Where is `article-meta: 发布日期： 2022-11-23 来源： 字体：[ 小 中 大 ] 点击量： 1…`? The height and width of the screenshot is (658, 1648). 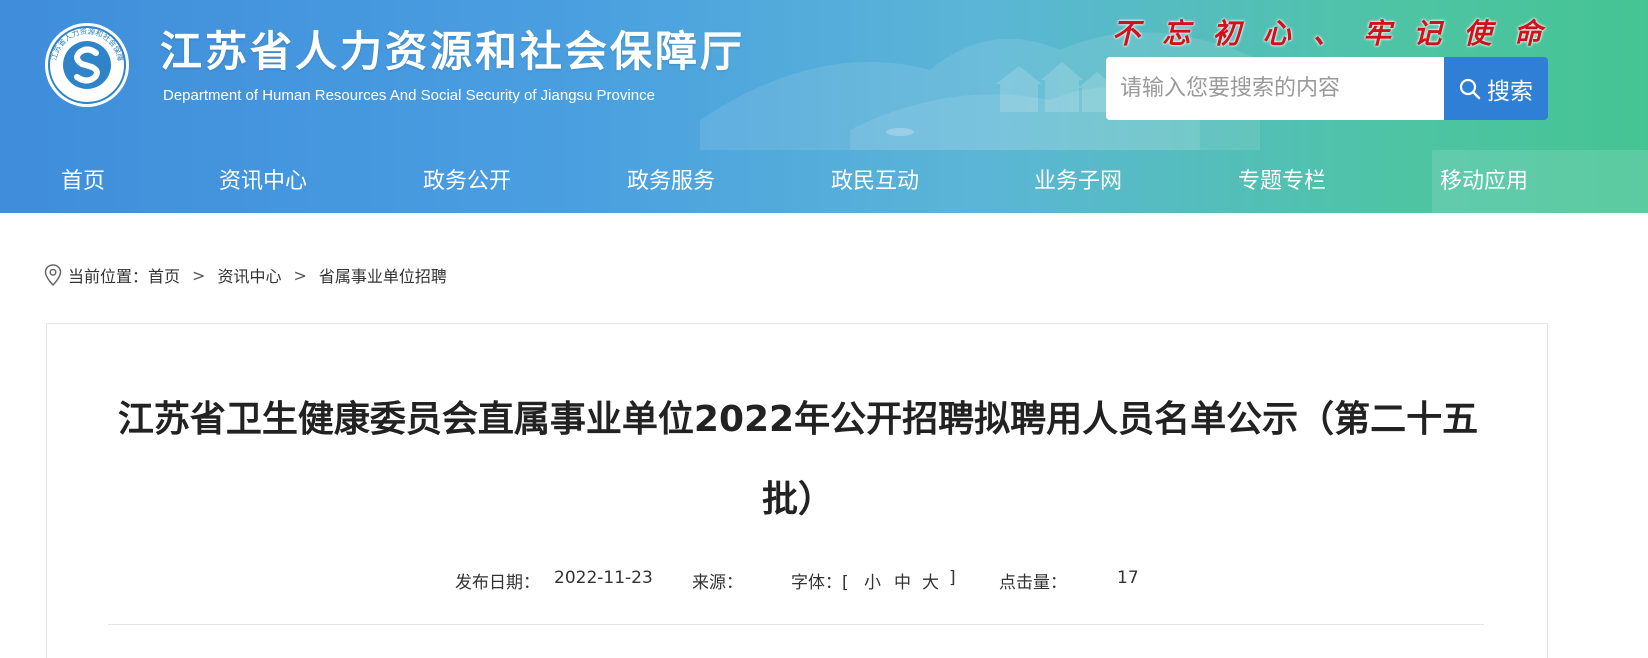
article-meta: 发布日期： 2022-11-23 来源： 字体：[ 小 中 大 ] 点击量： 1… is located at coordinates (824, 582).